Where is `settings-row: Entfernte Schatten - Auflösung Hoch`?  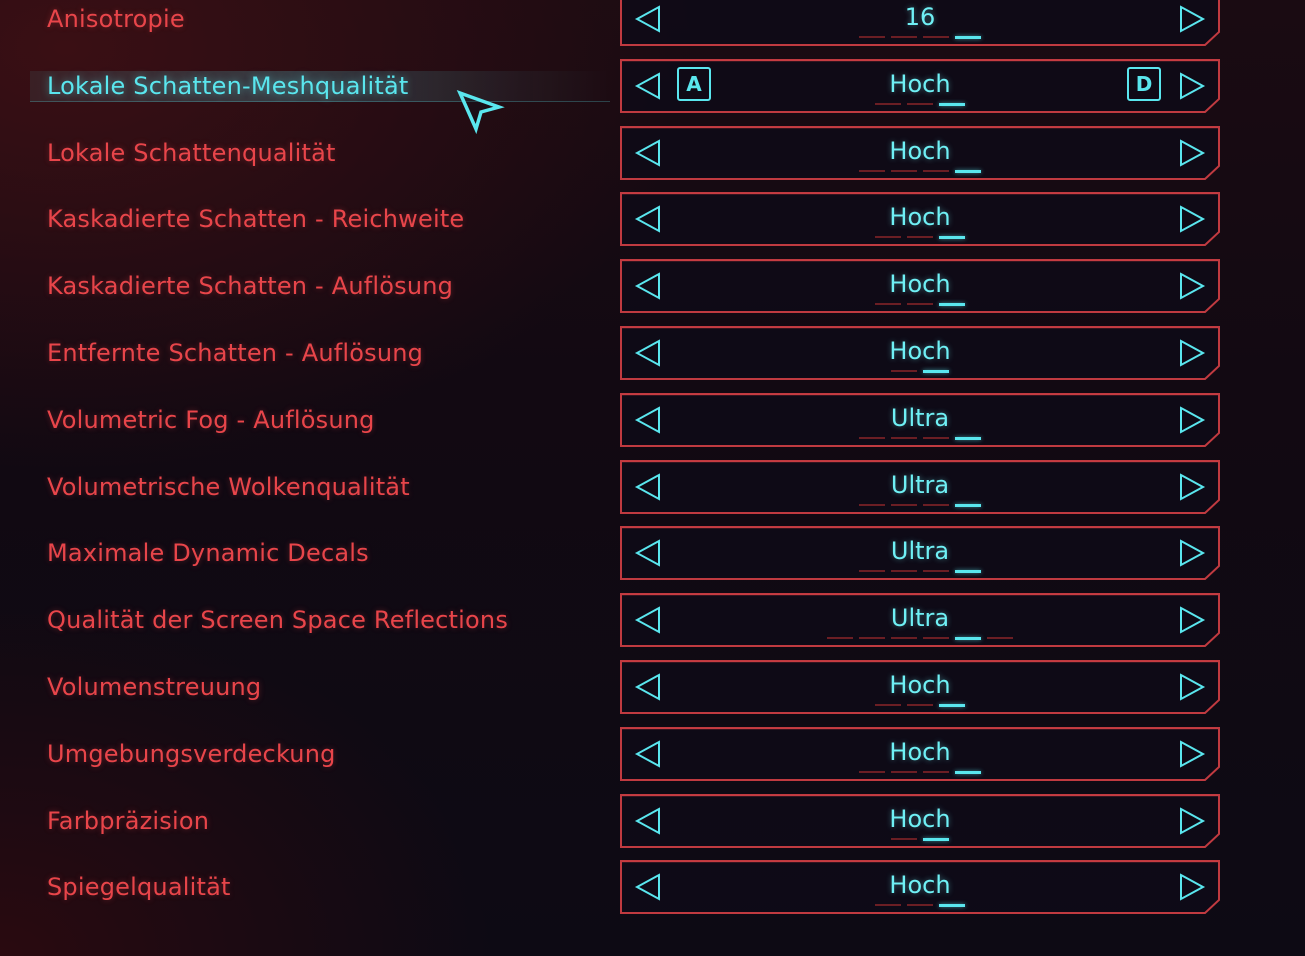 settings-row: Entfernte Schatten - Auflösung Hoch is located at coordinates (652, 363).